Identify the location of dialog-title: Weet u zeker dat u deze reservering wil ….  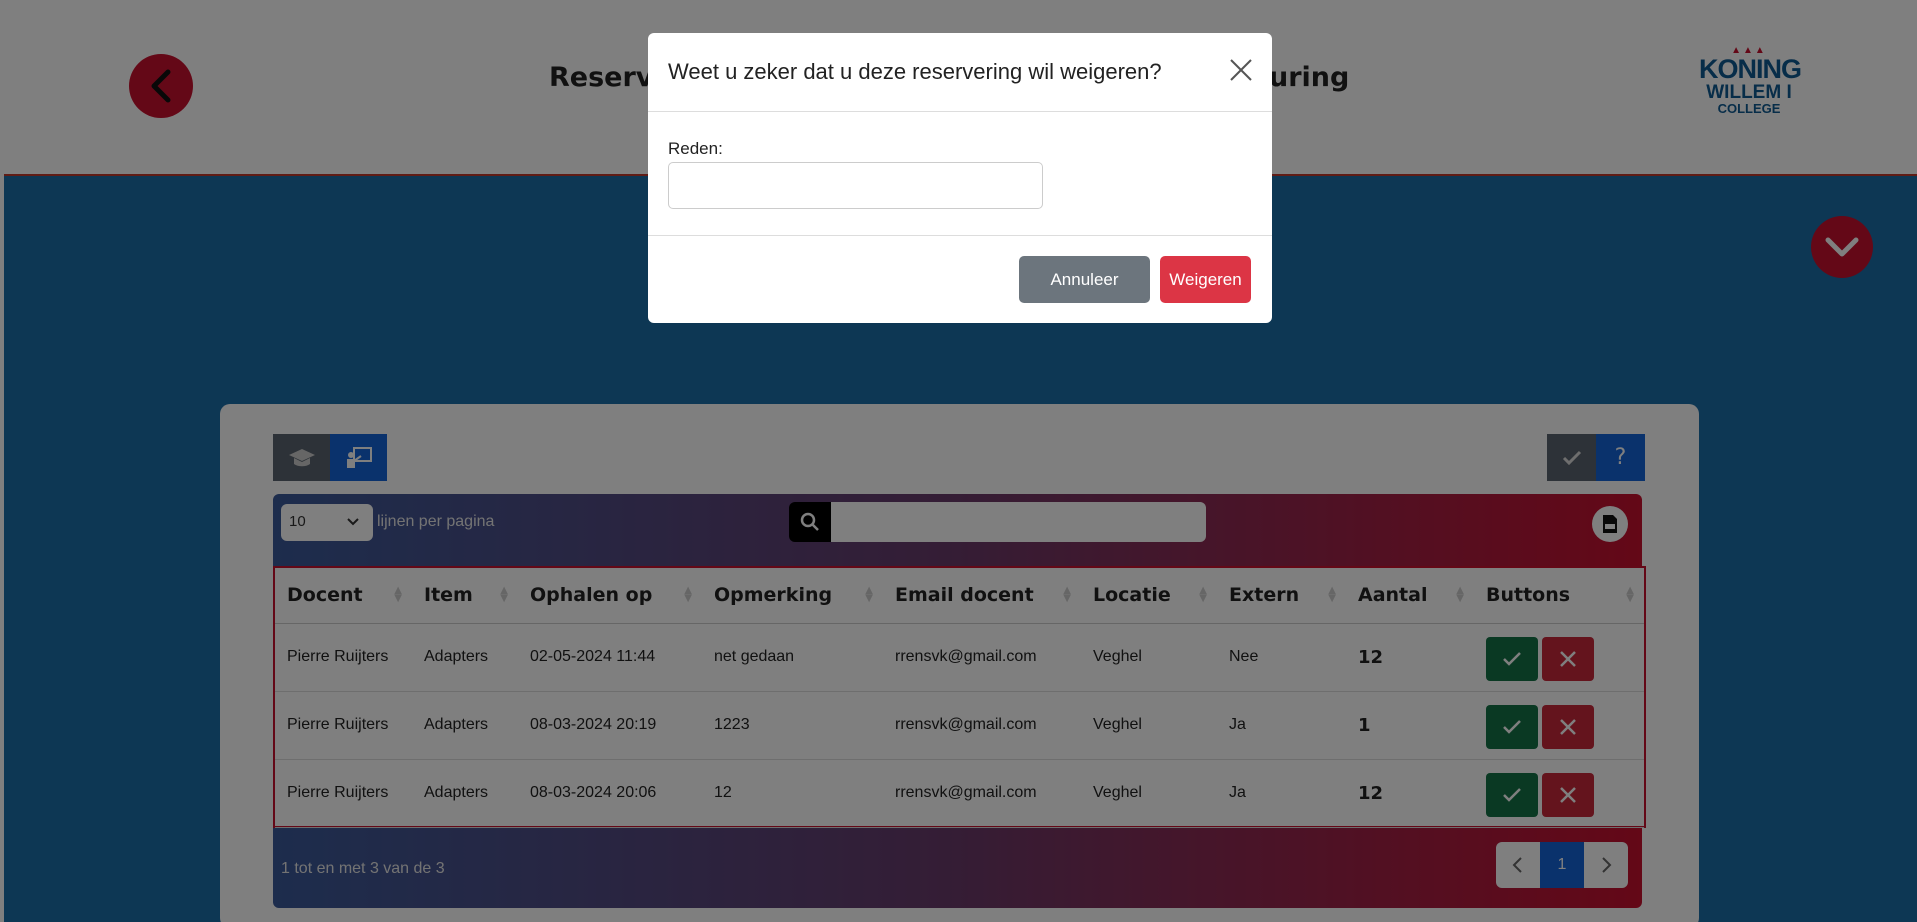
(915, 71).